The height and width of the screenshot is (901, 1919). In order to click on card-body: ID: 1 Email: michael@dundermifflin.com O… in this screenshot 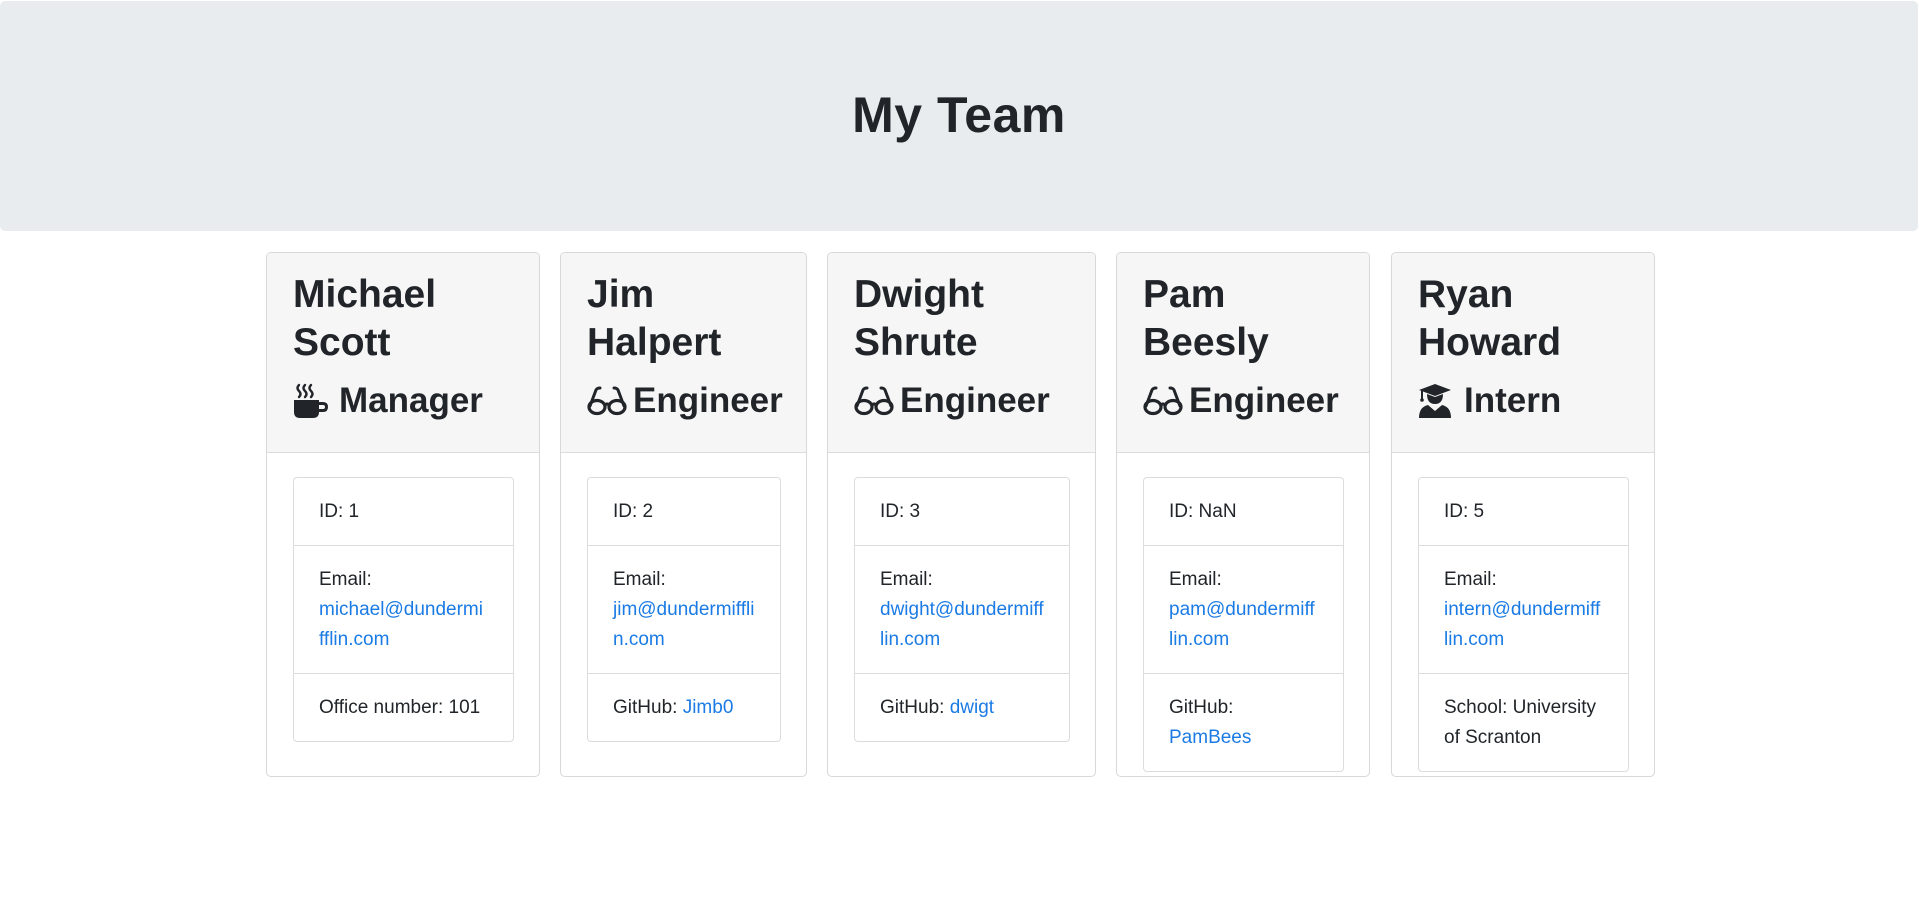, I will do `click(403, 597)`.